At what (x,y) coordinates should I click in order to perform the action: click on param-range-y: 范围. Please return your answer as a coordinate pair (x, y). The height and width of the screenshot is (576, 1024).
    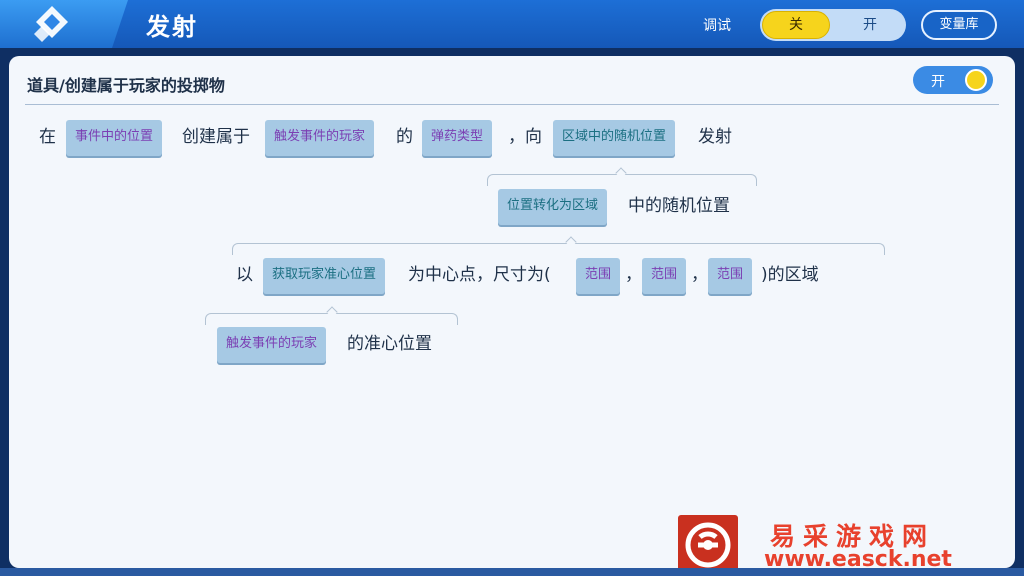
    Looking at the image, I should click on (664, 276).